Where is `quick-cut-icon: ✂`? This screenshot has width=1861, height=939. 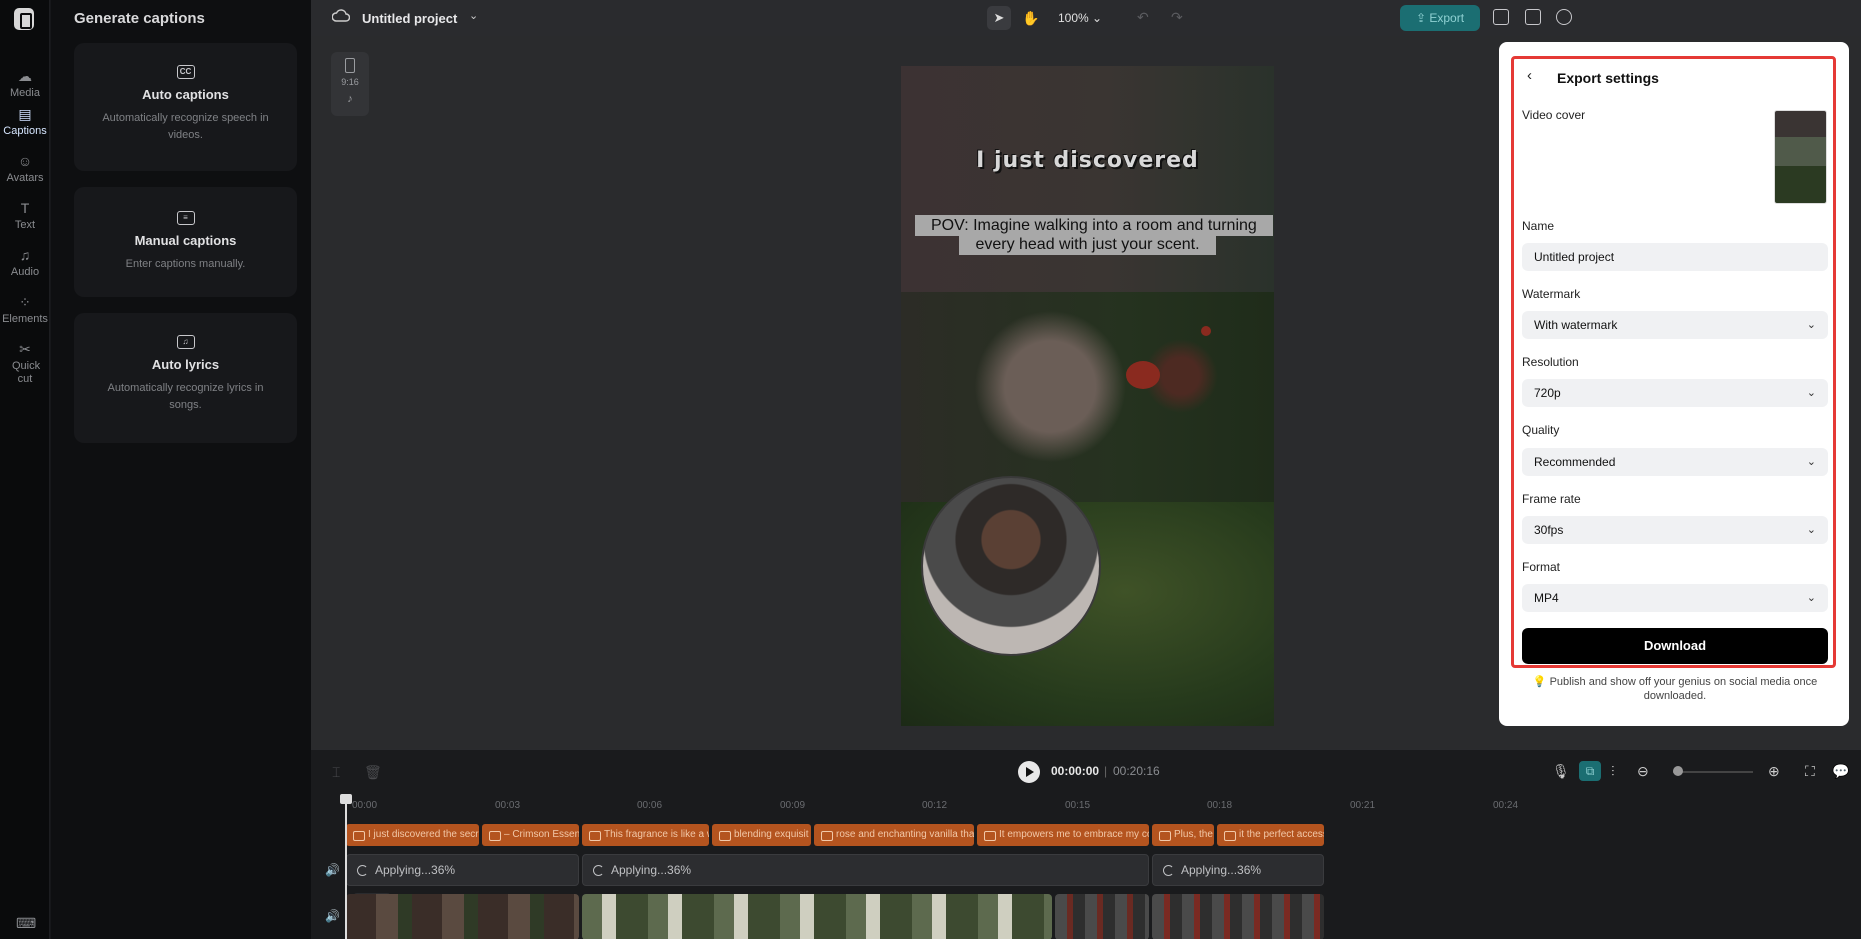 quick-cut-icon: ✂ is located at coordinates (25, 349).